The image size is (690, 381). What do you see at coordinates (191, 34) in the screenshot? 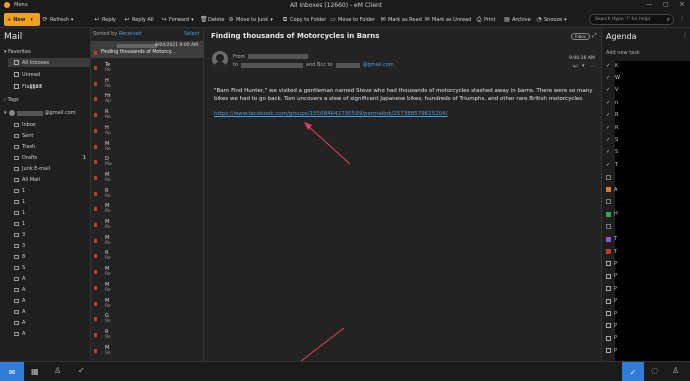
I see `select-link: Select` at bounding box center [191, 34].